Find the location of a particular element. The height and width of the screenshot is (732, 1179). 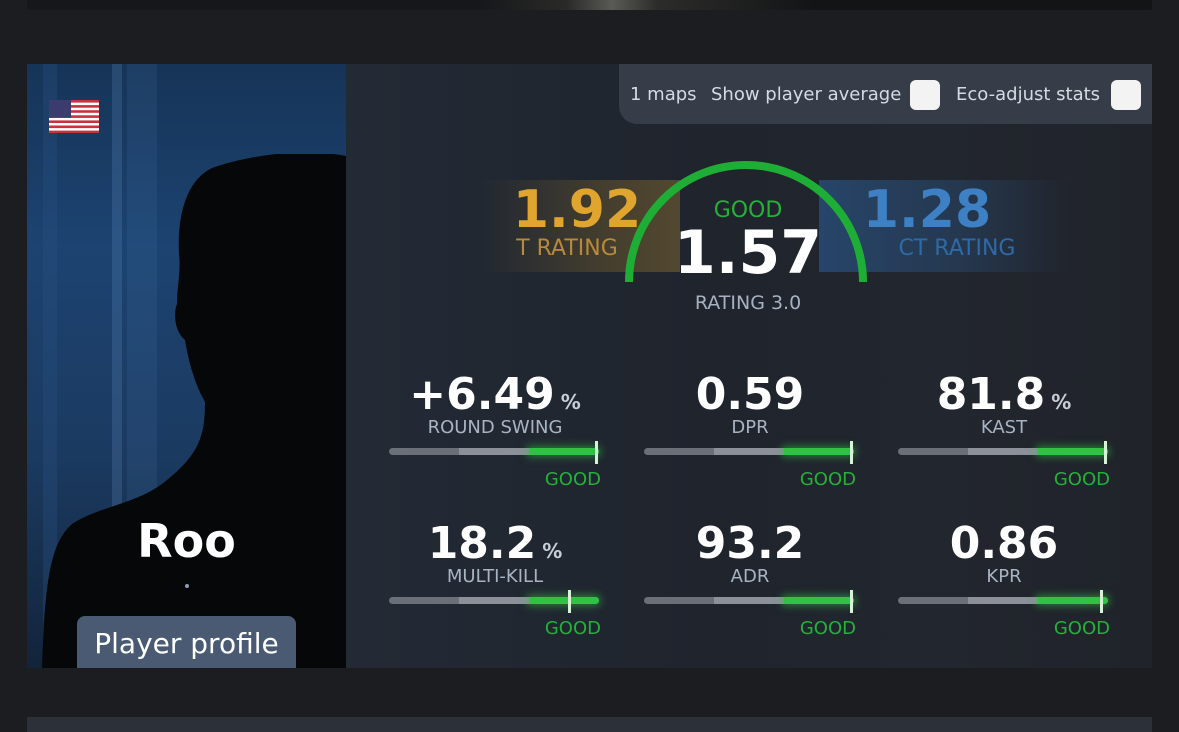

ct-rating-label: CT RATING is located at coordinates (957, 248).